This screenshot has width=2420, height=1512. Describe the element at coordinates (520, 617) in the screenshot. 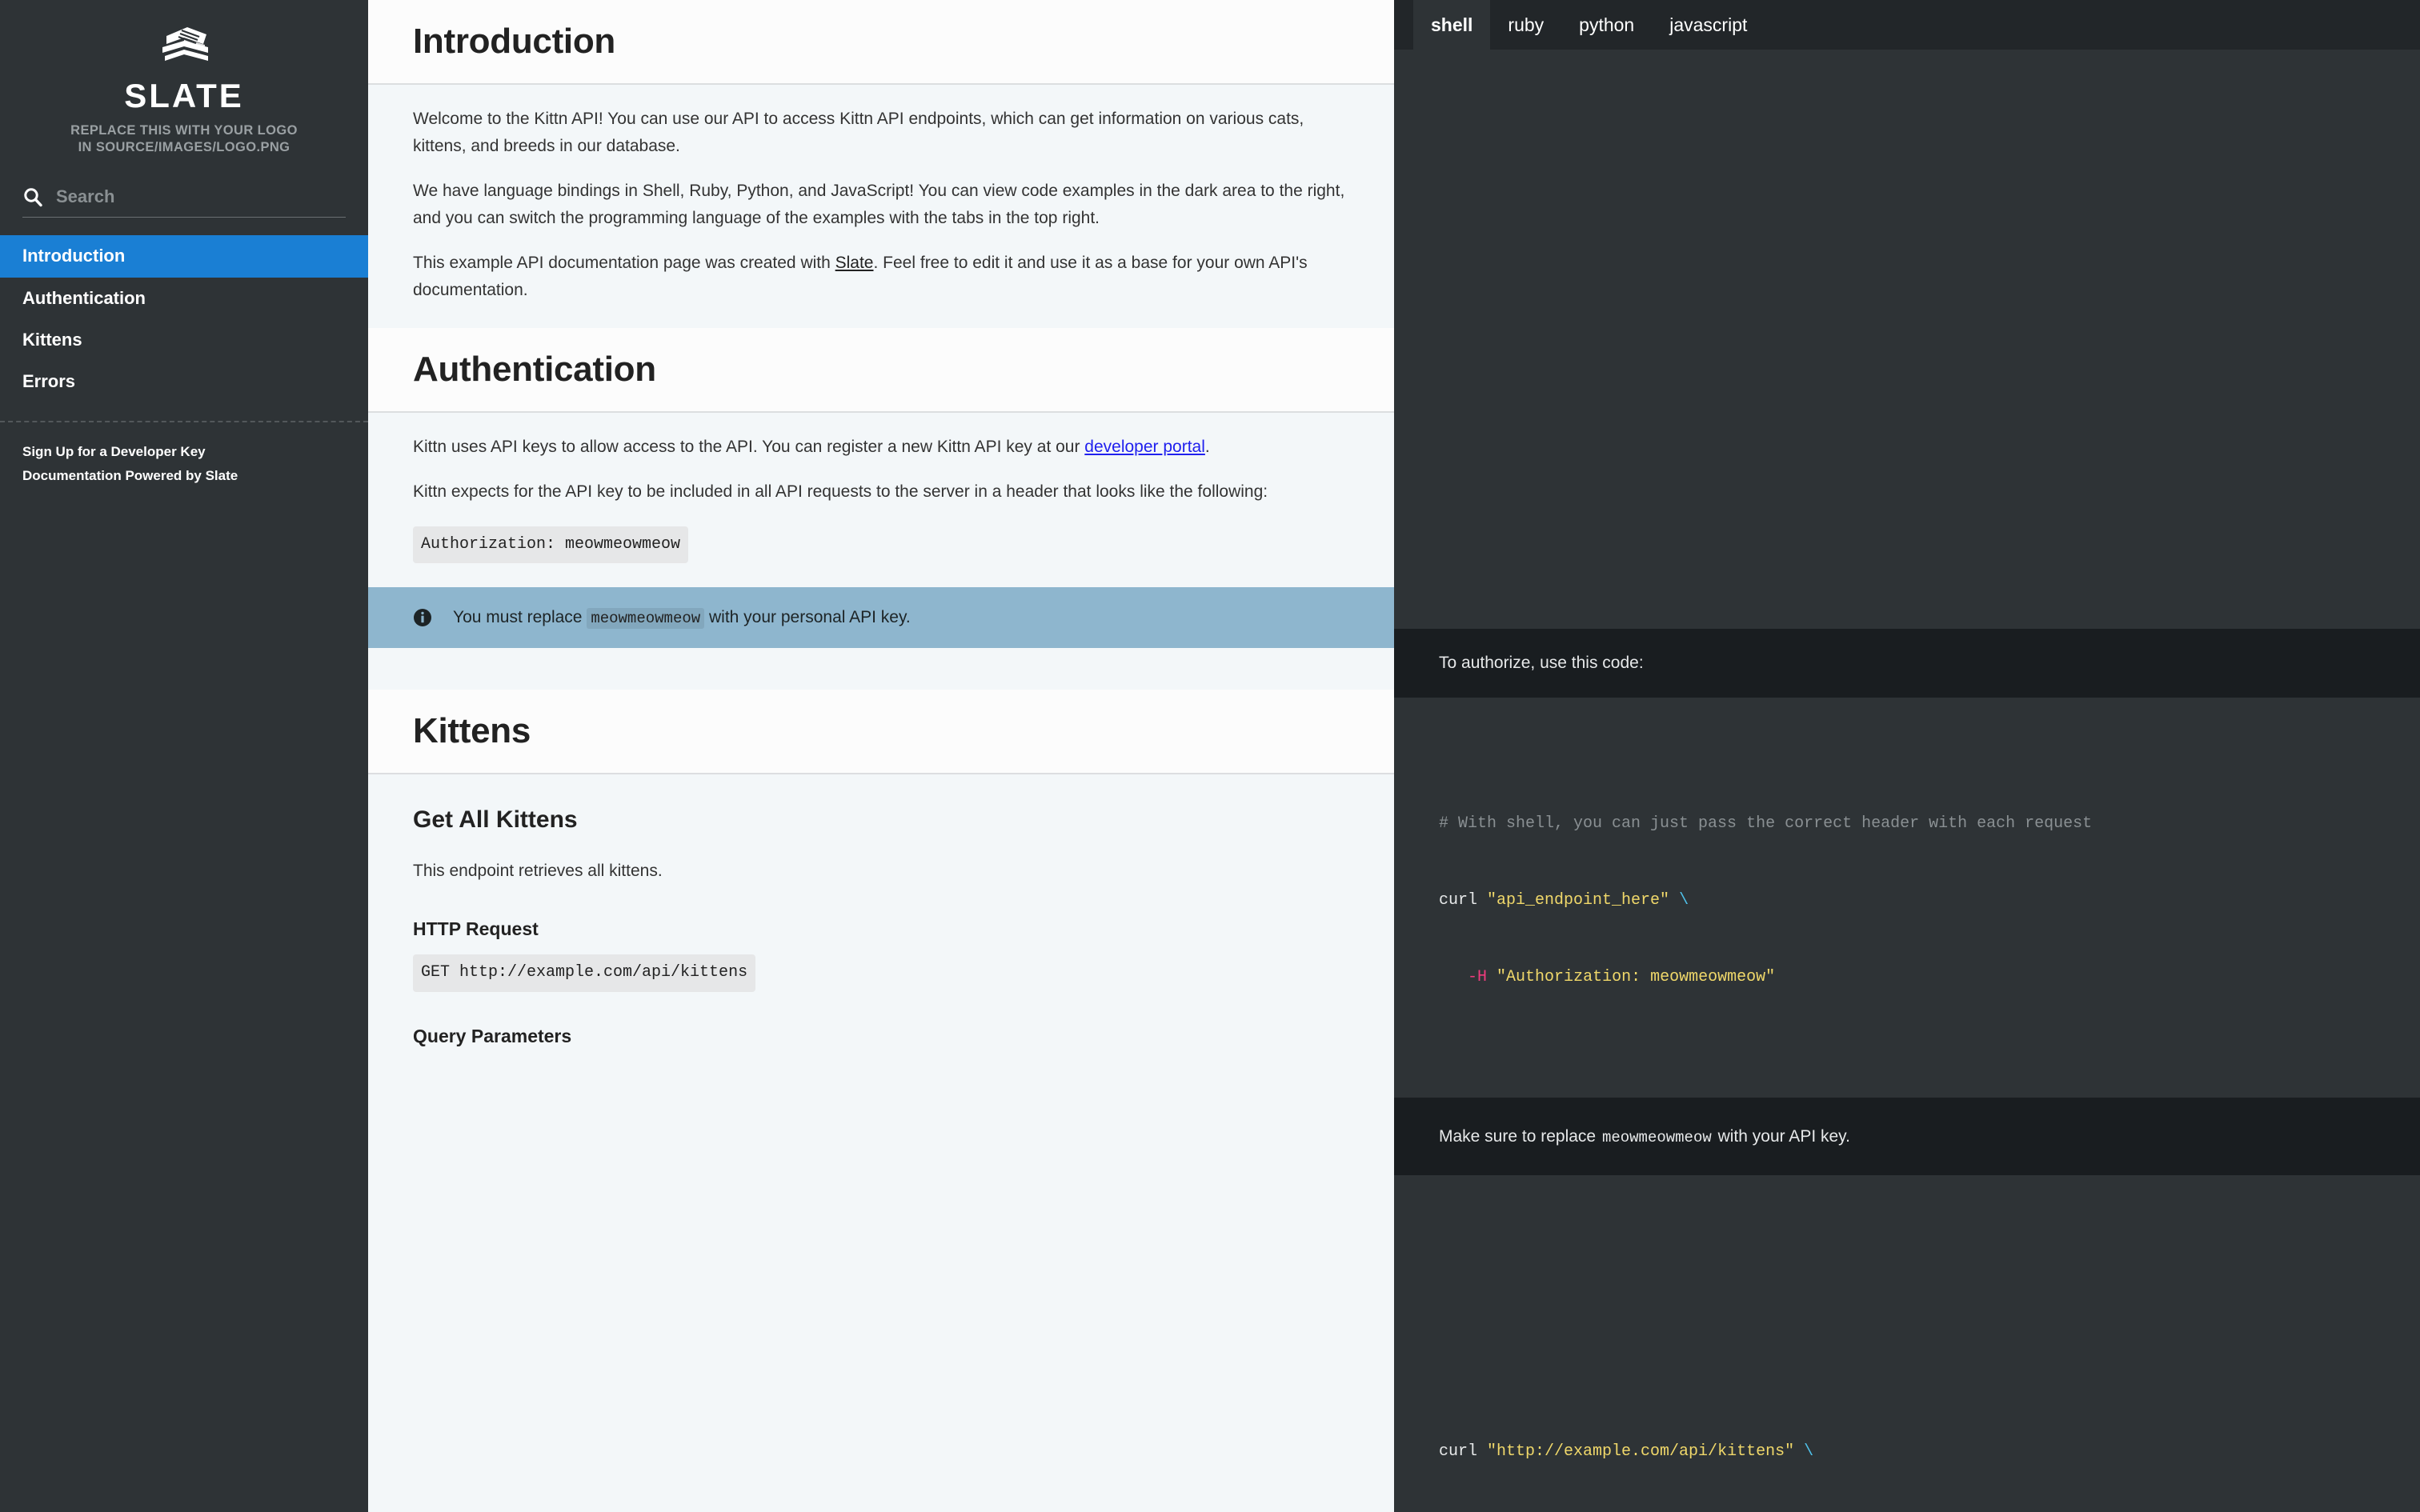

I see `notice-before: You must replace` at that location.